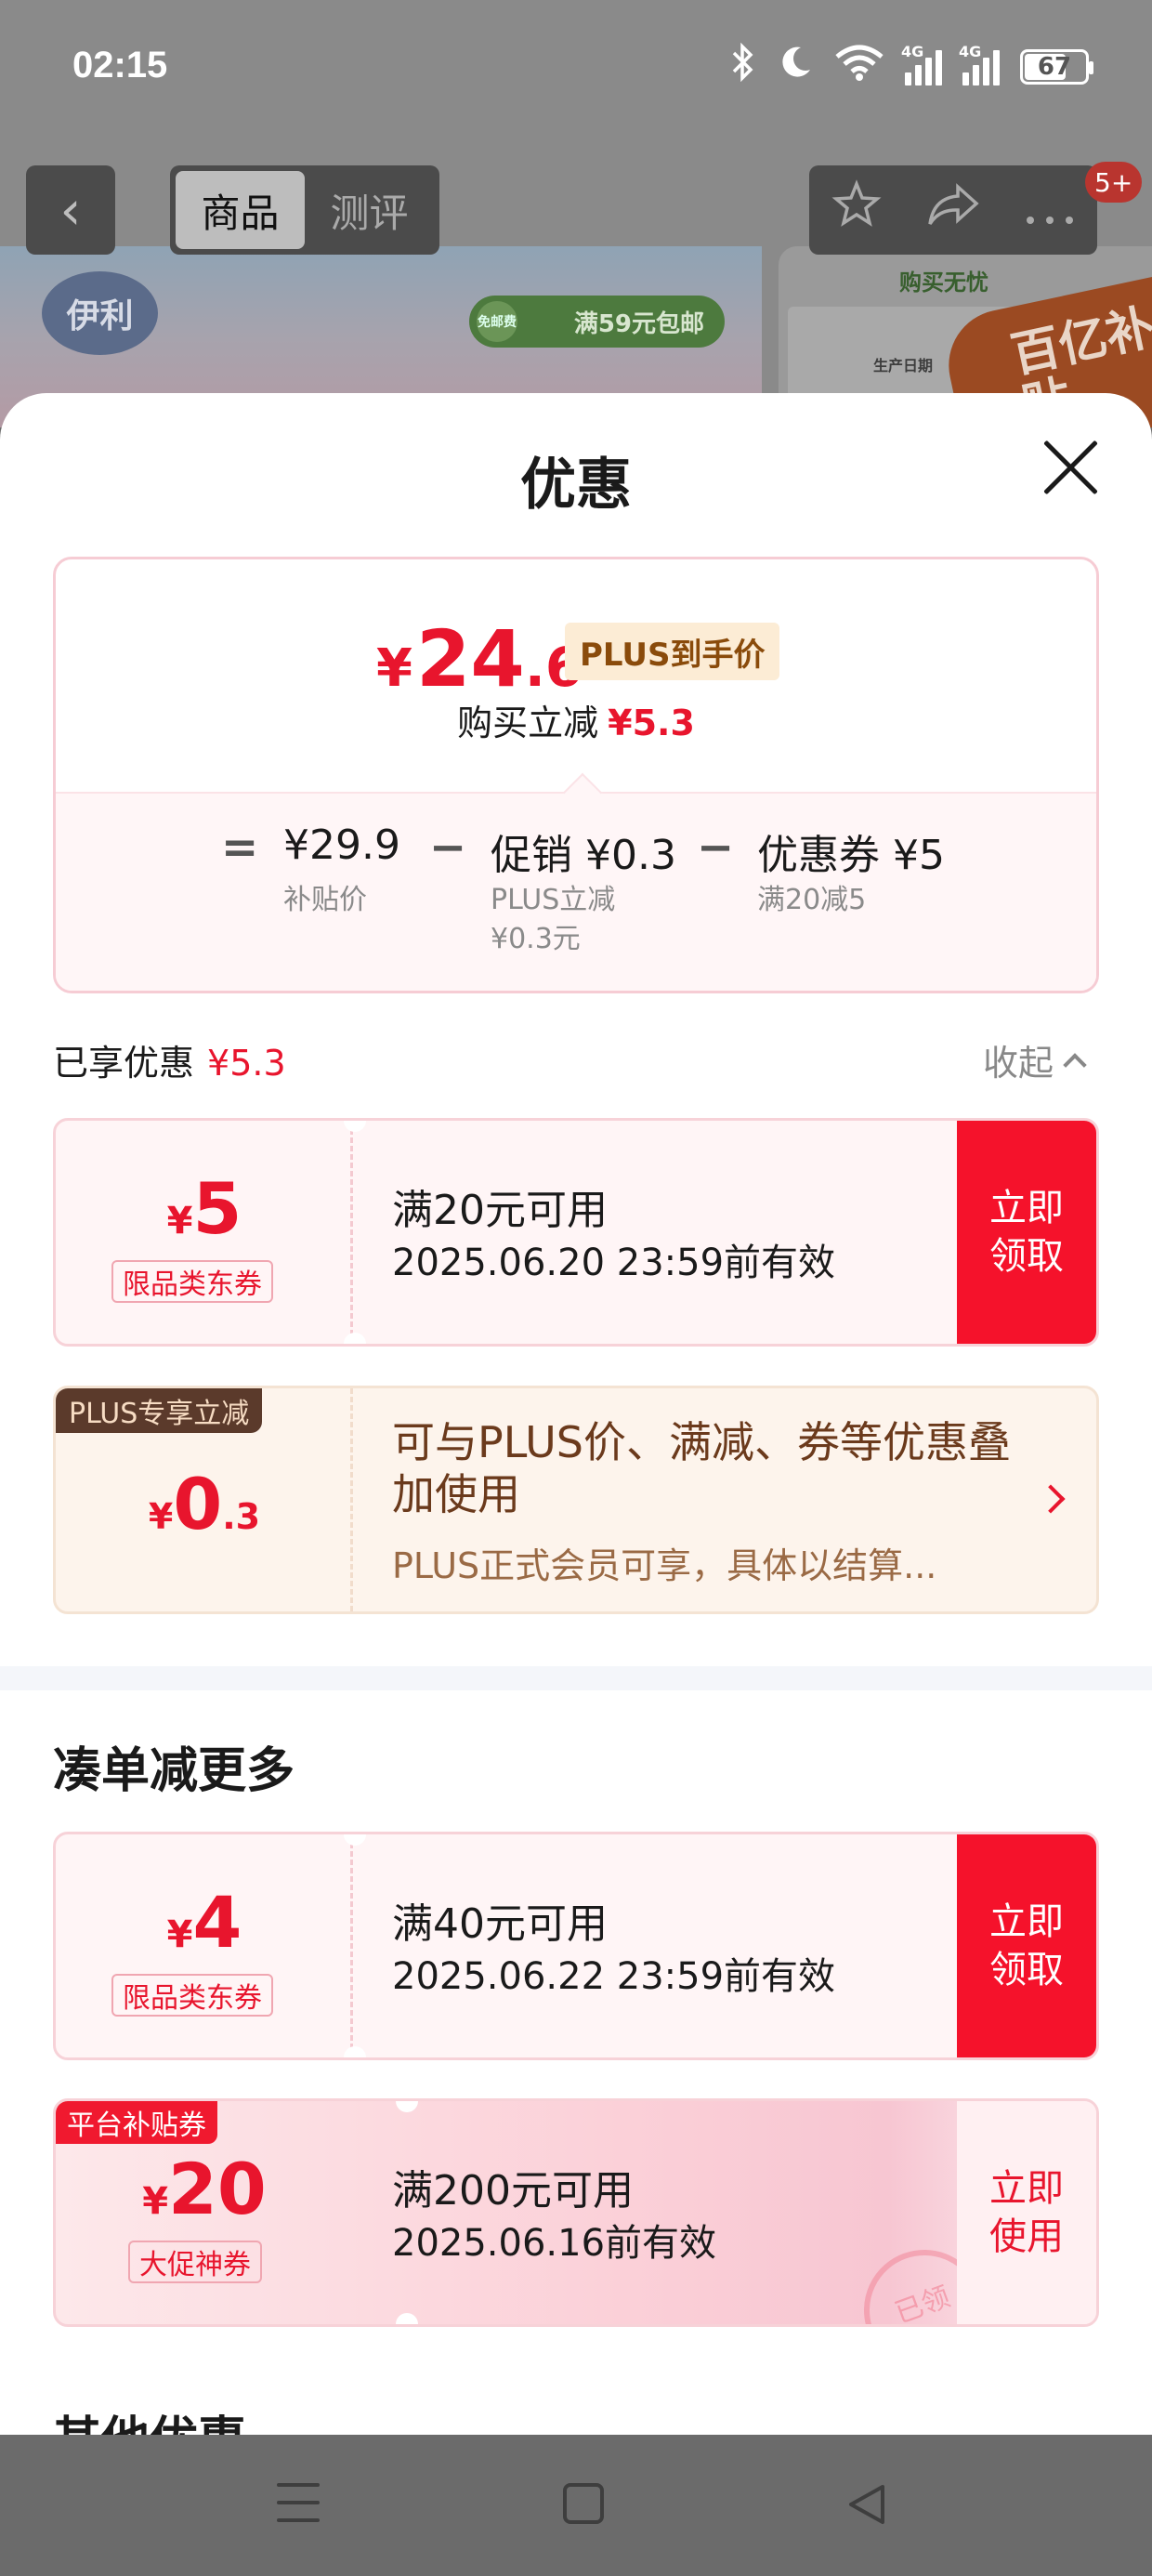 This screenshot has height=2576, width=1152. Describe the element at coordinates (500, 1210) in the screenshot. I see `coupon-condition: 满20元可用` at that location.